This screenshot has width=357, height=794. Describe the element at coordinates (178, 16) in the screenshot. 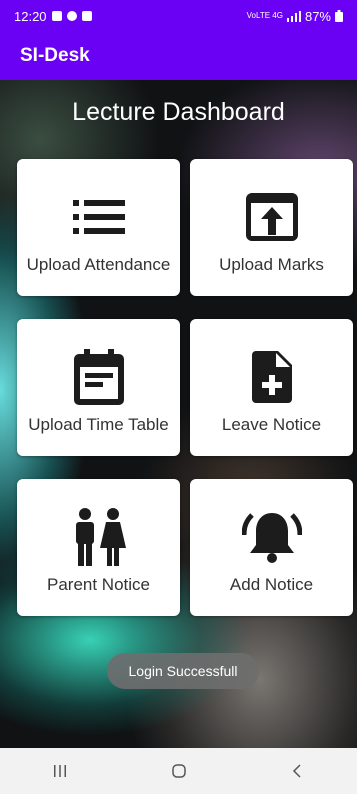

I see `status-bar: 12:20 VoLTE 4G 87%` at that location.